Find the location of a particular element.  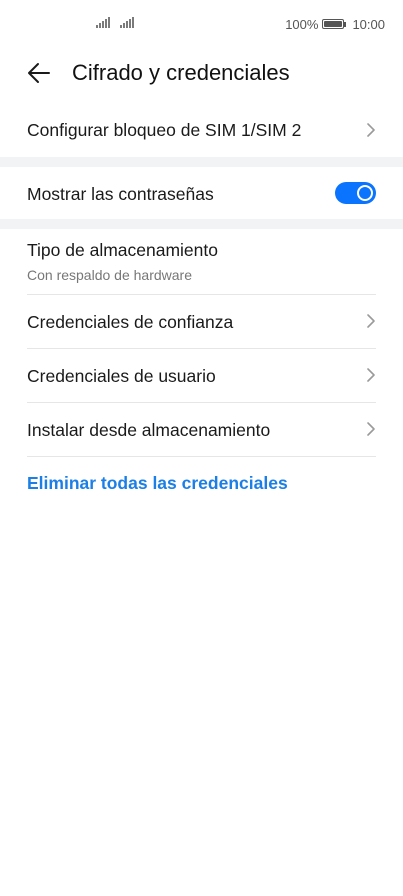

battery-icon is located at coordinates (334, 24).